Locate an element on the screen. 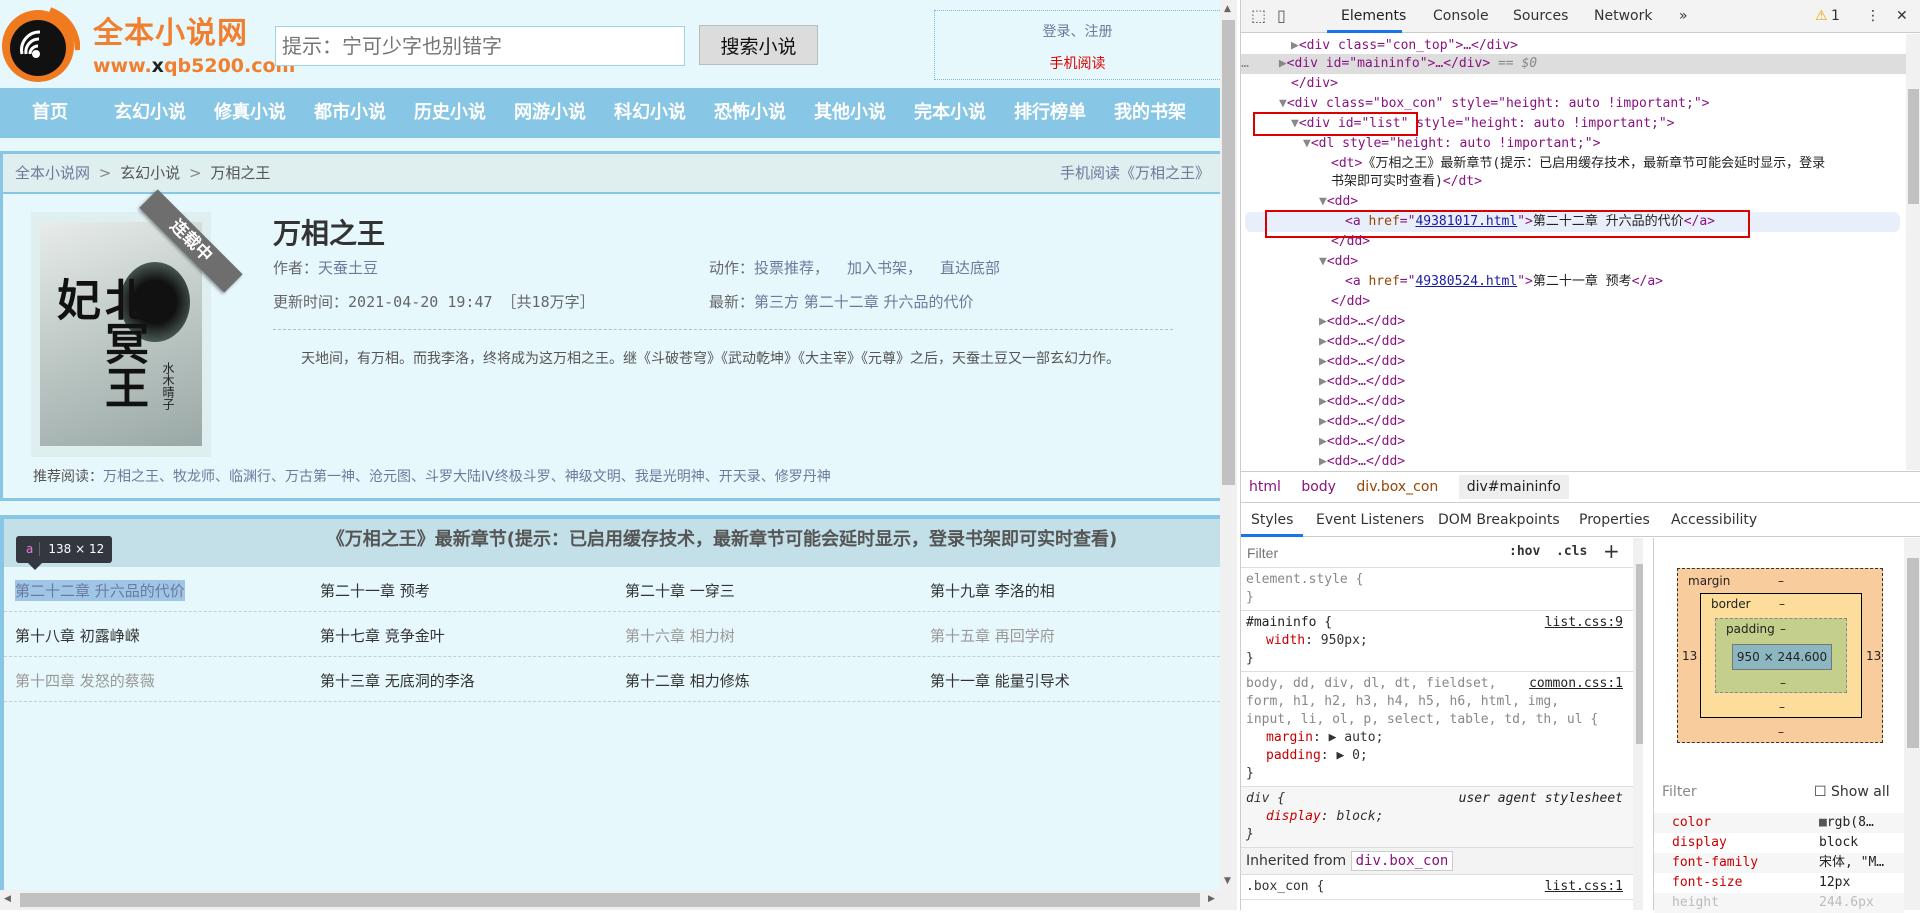 The height and width of the screenshot is (913, 1920). more-options-icon: ⋮ is located at coordinates (1873, 16).